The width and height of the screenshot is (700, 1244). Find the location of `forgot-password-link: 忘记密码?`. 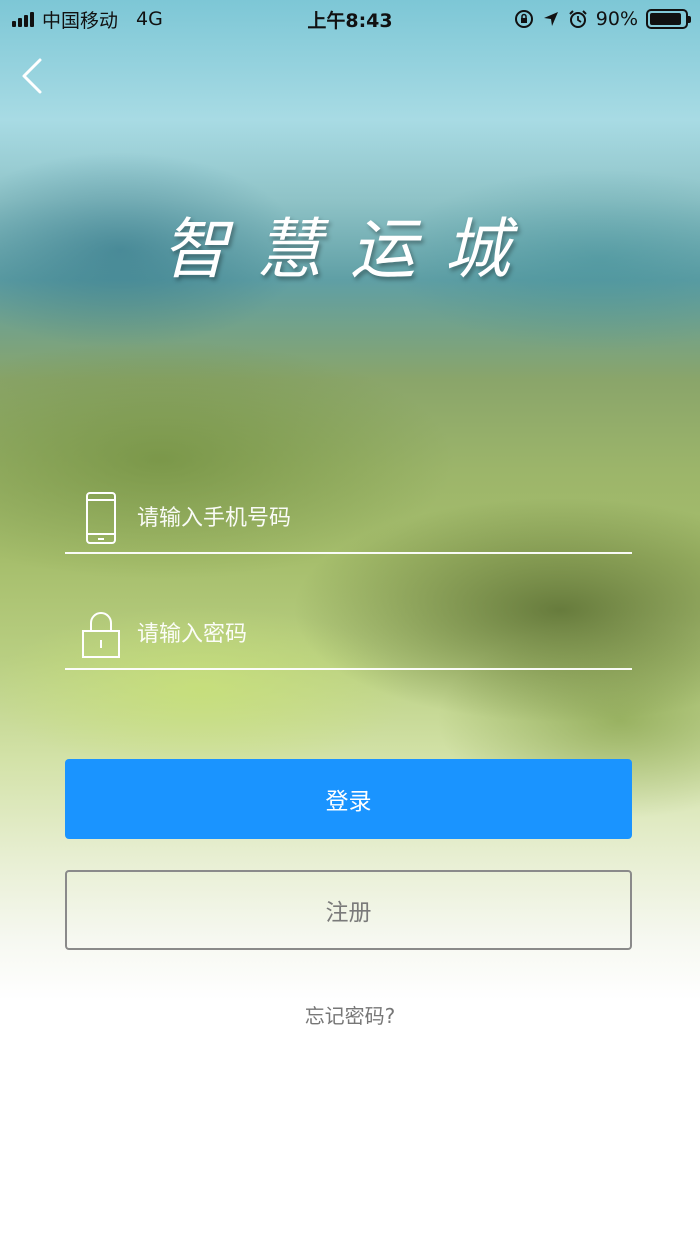

forgot-password-link: 忘记密码? is located at coordinates (350, 1014).